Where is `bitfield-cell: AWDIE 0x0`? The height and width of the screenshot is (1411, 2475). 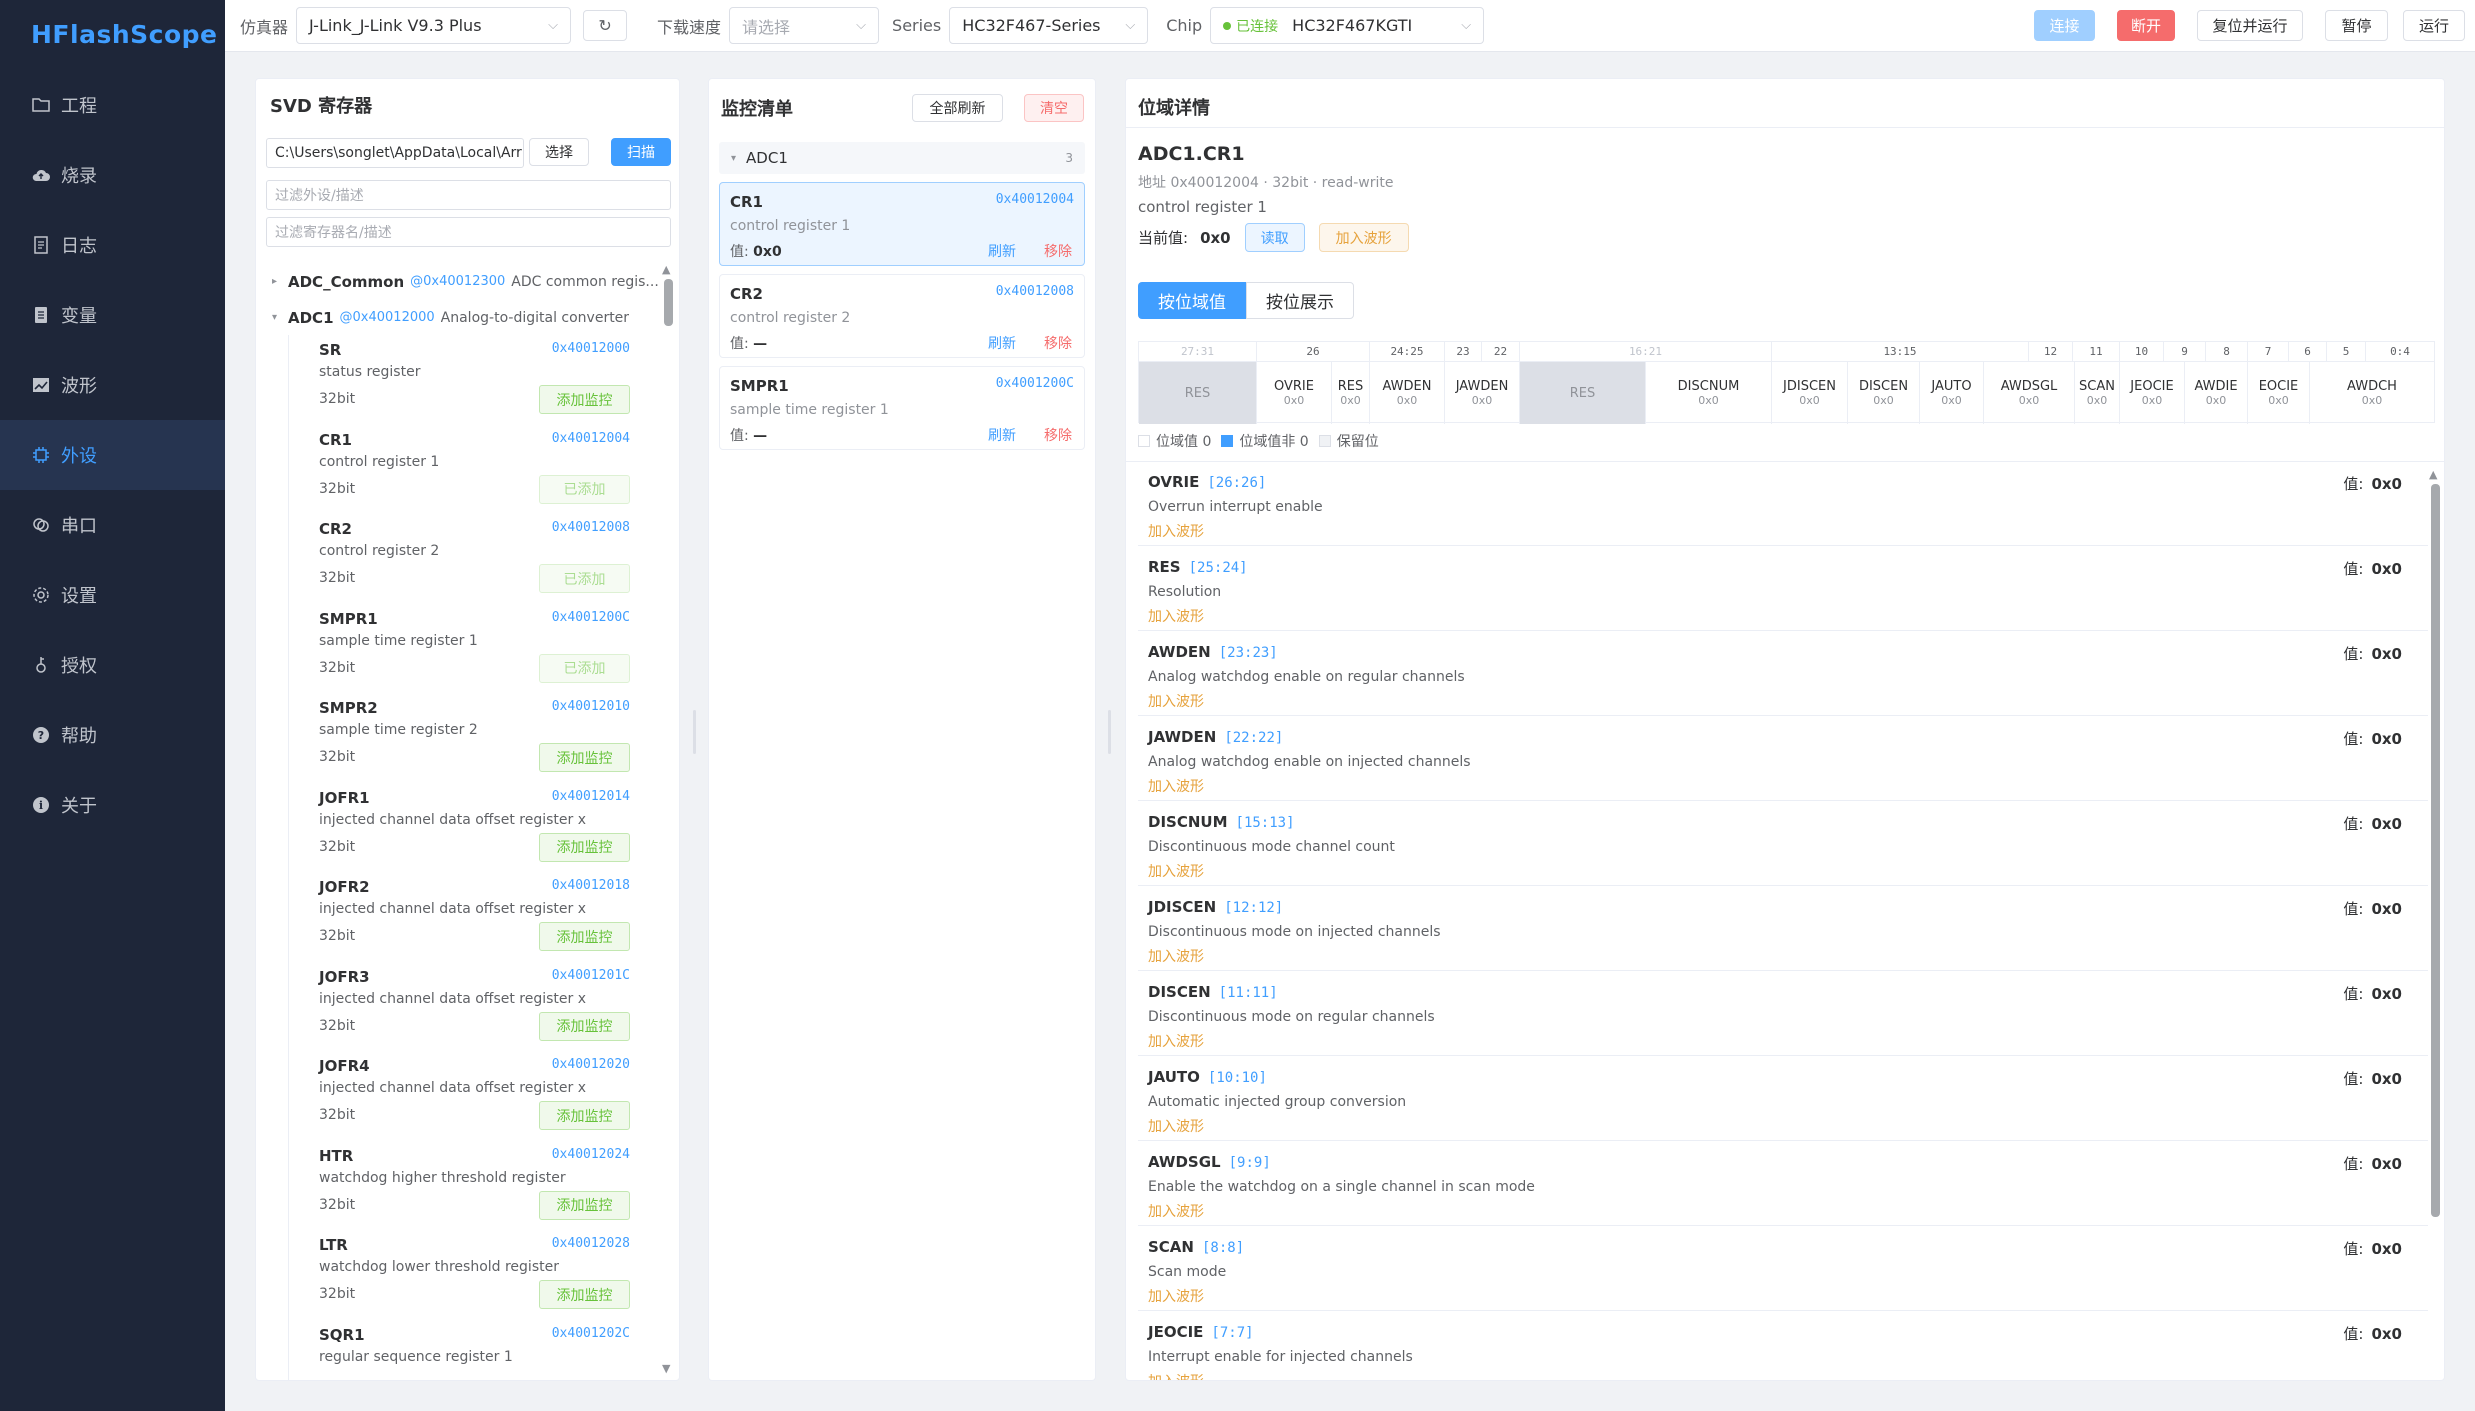 bitfield-cell: AWDIE 0x0 is located at coordinates (2216, 393).